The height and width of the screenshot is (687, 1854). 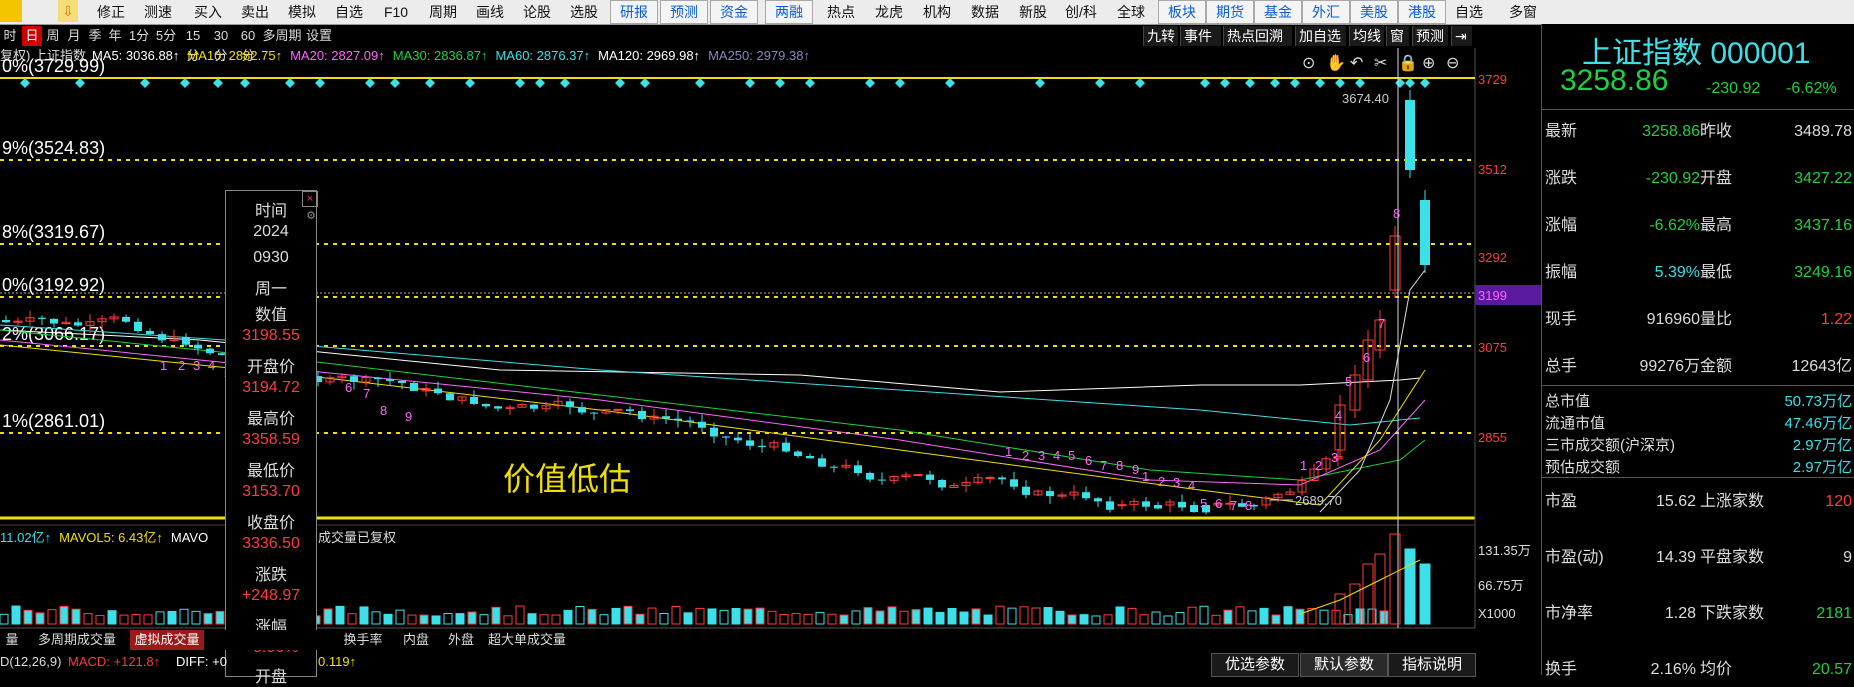 I want to click on more-label: 开盘, so click(x=270, y=677).